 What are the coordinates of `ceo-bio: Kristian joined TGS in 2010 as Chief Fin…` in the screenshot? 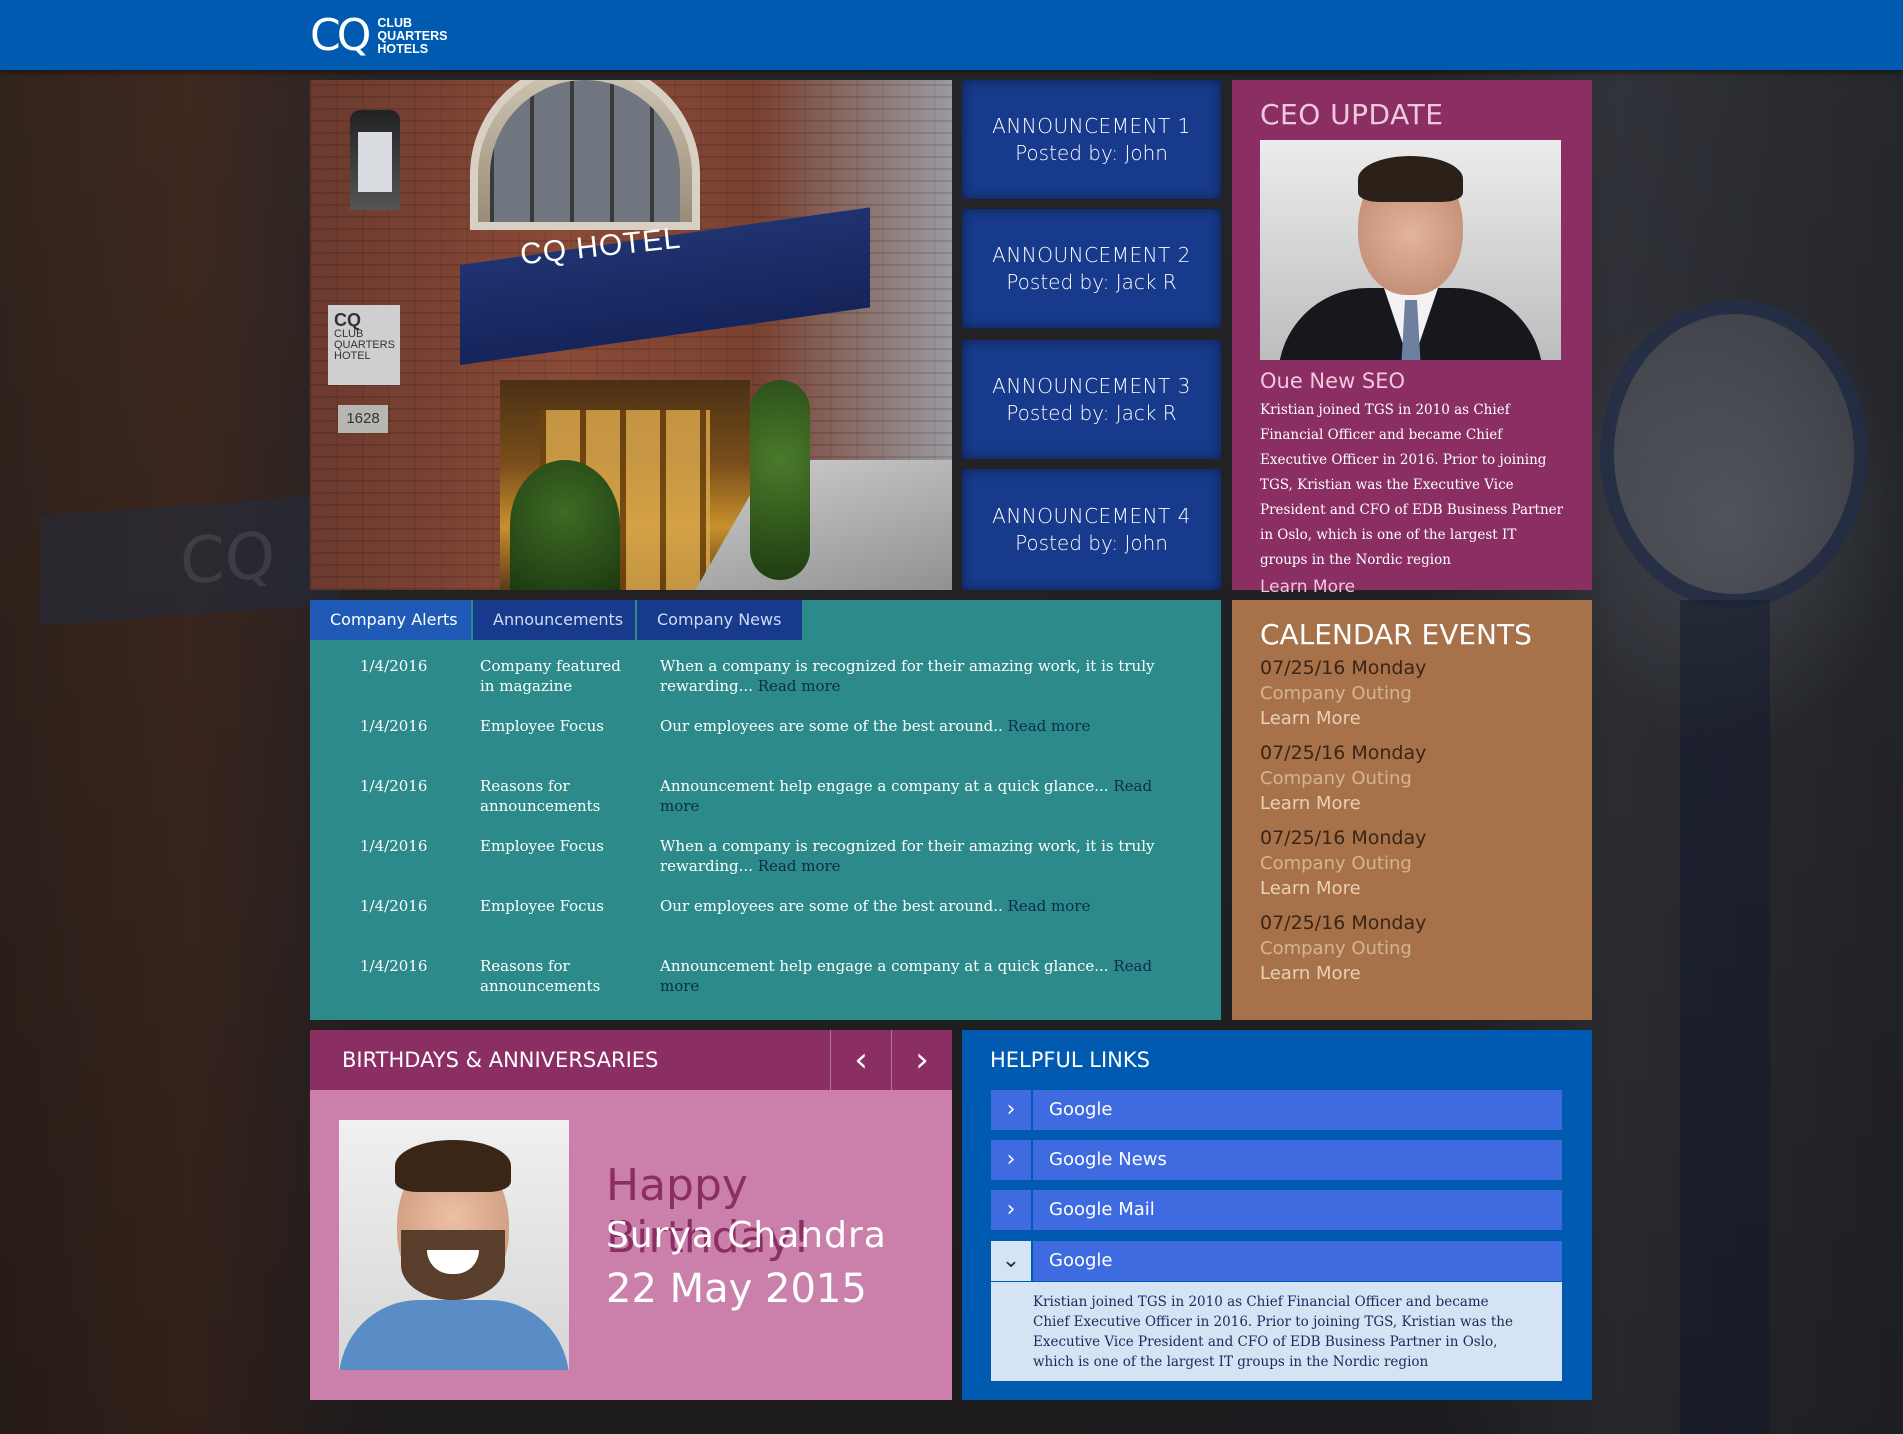 It's located at (1412, 485).